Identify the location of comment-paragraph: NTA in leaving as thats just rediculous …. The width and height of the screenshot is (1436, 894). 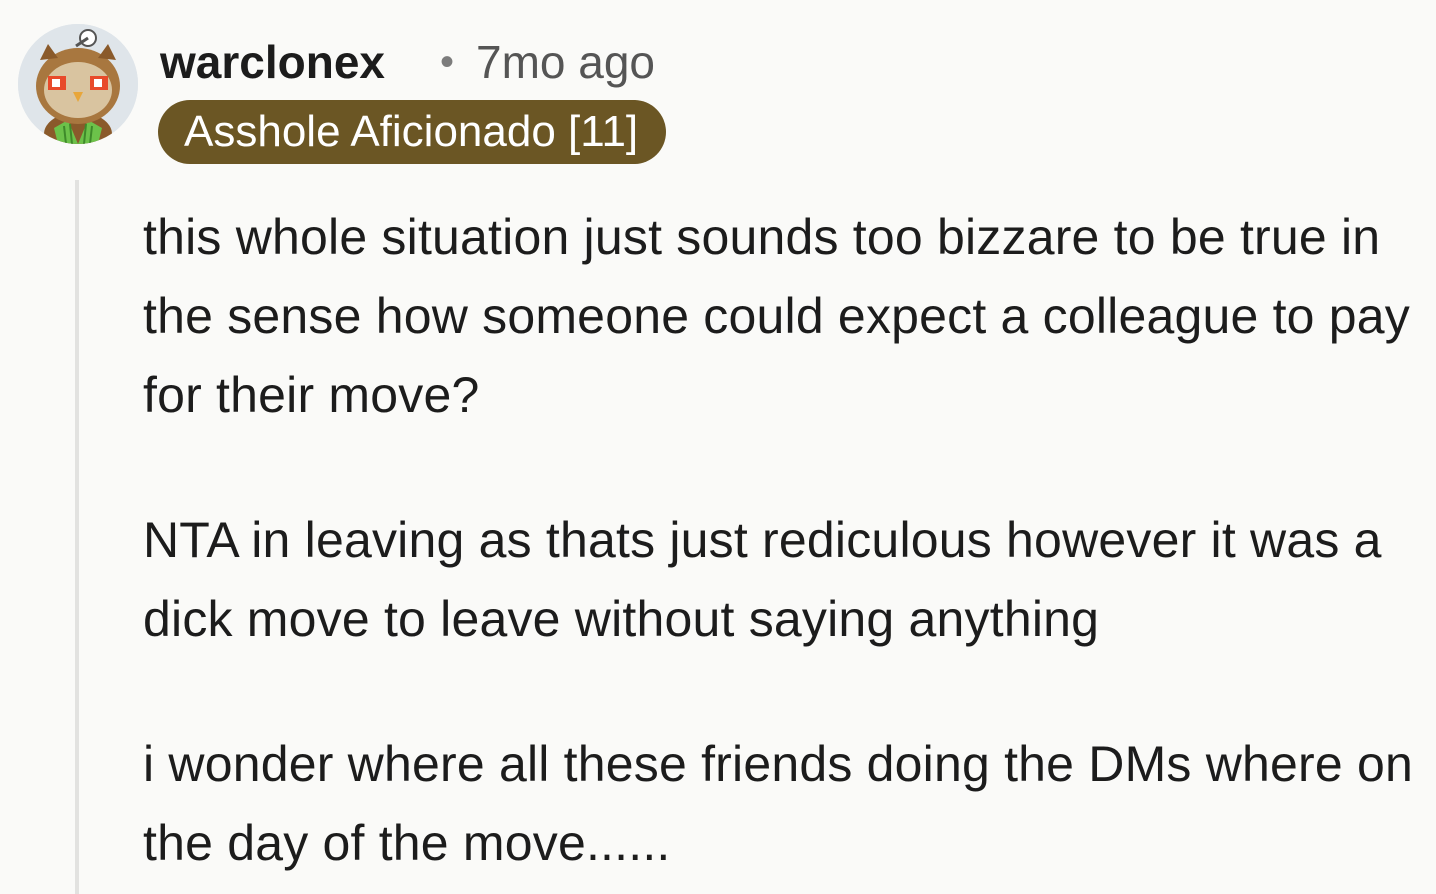
(762, 579).